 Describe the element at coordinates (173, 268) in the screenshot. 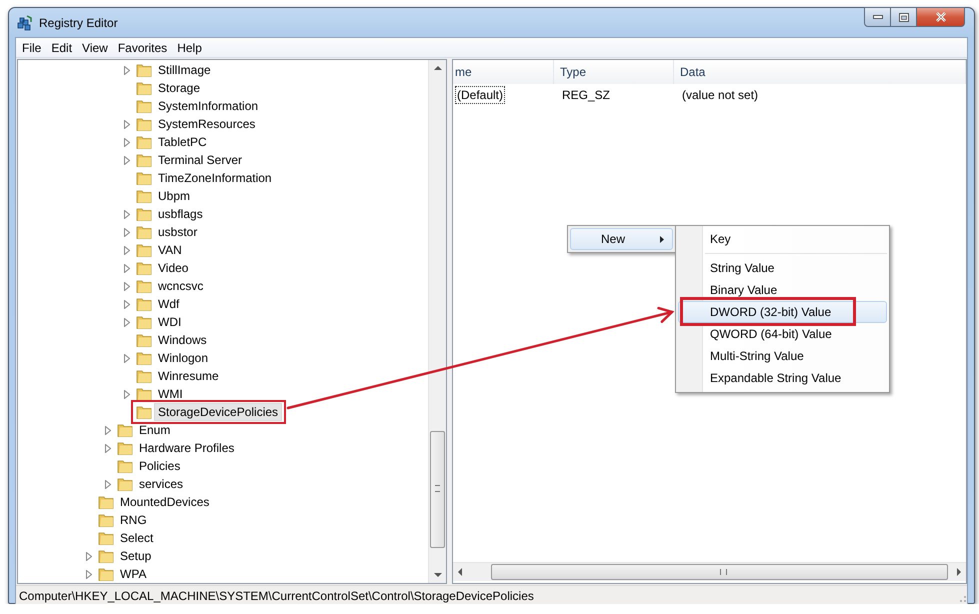

I see `tree-item: Video` at that location.